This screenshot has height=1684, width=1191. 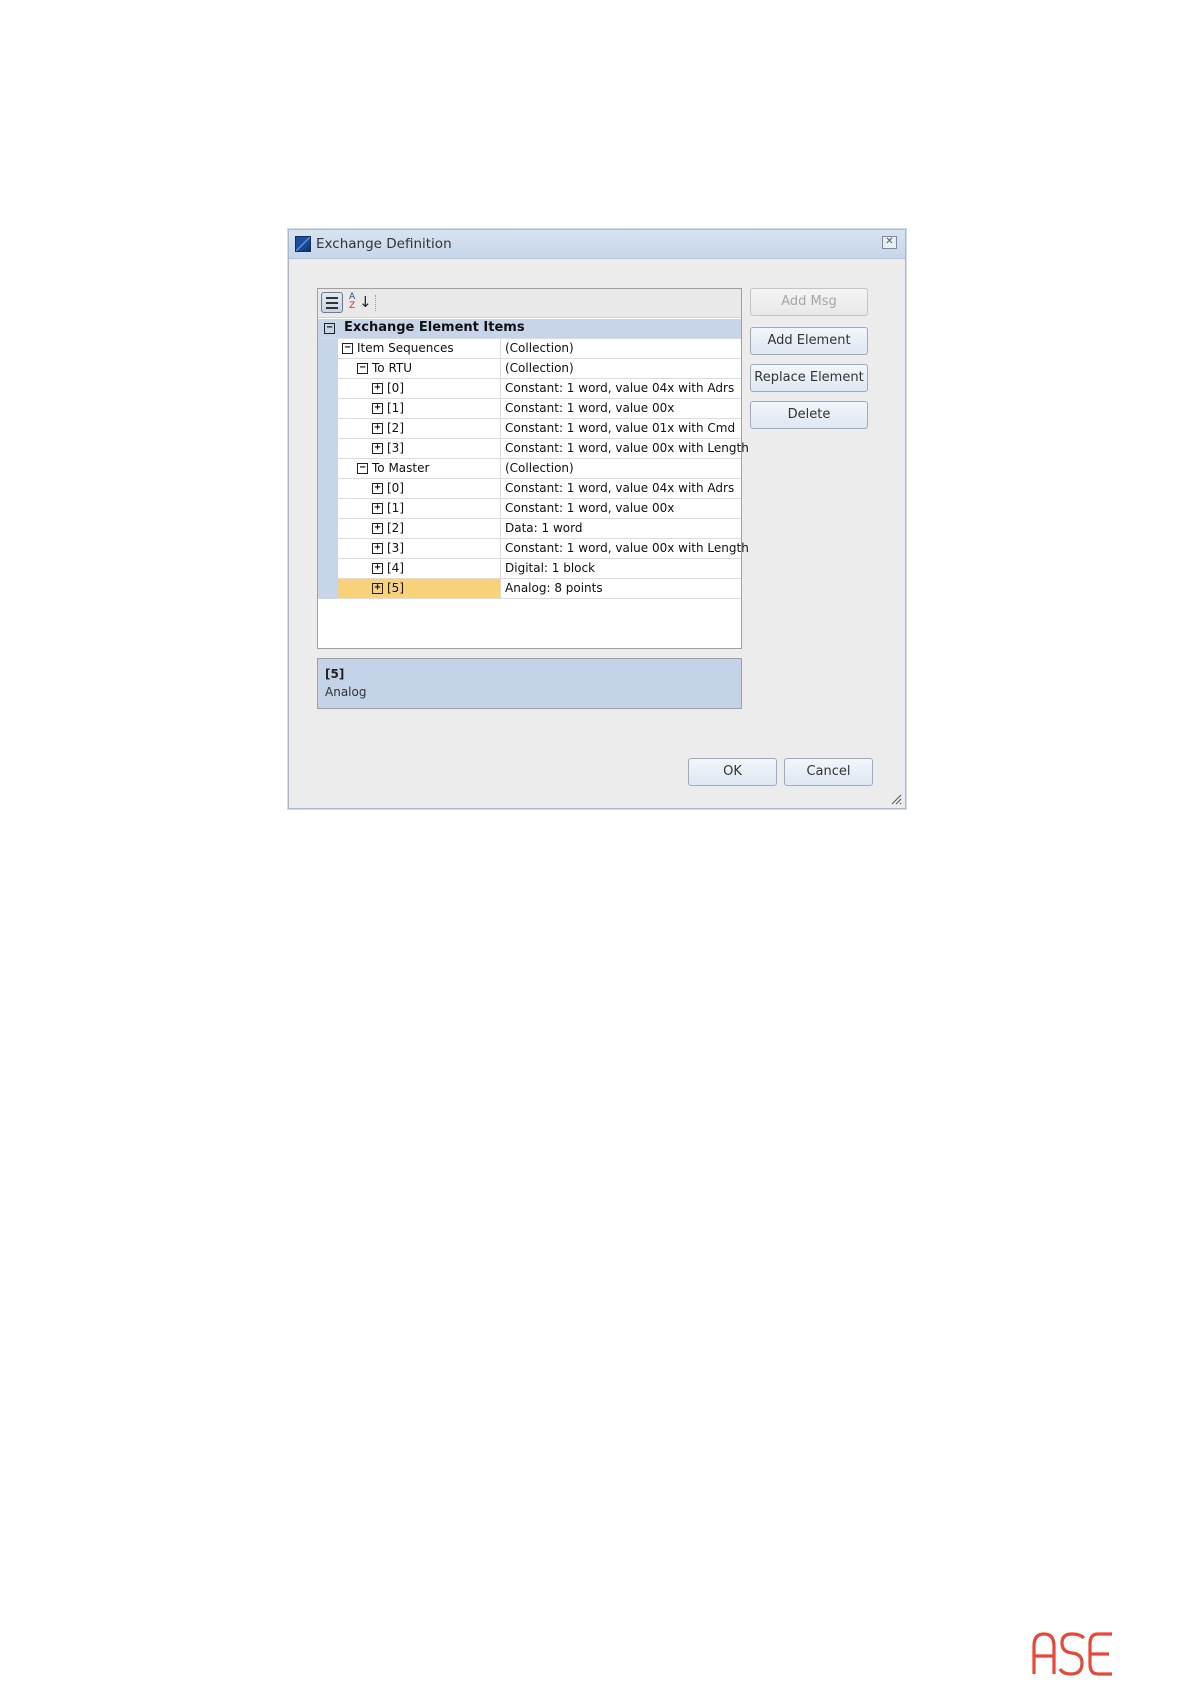 I want to click on property-row: − Item Sequences (Collection), so click(x=529, y=349).